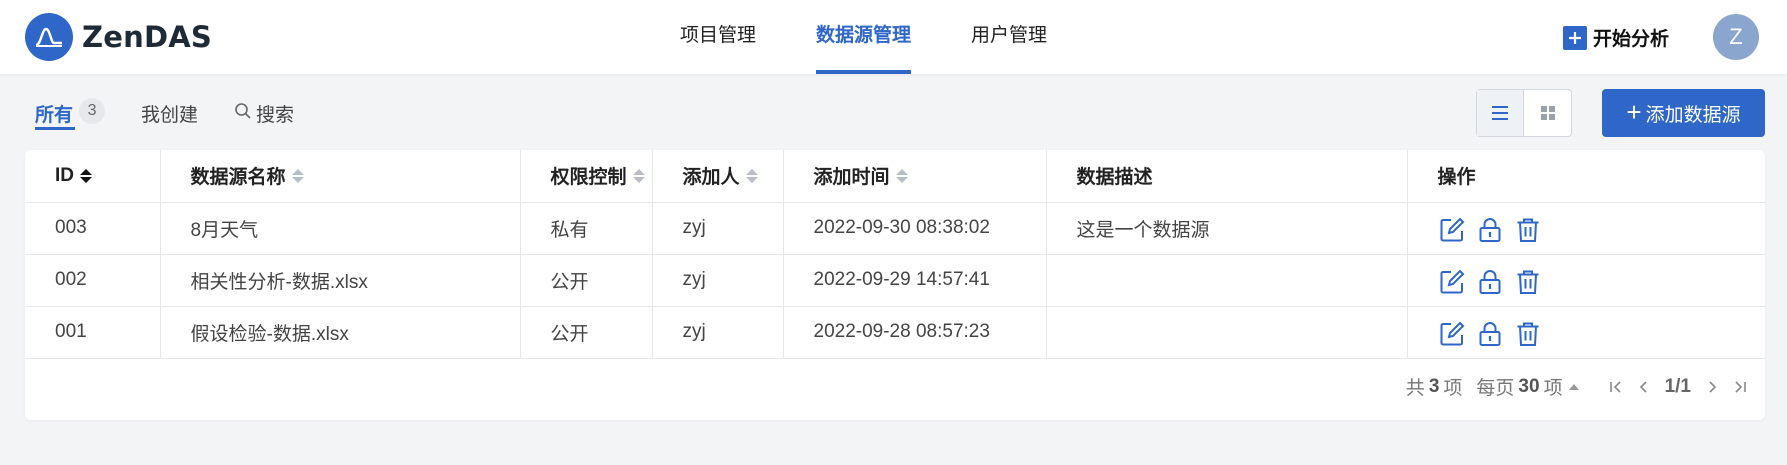 Image resolution: width=1787 pixels, height=465 pixels. I want to click on page-indicator: 1/1, so click(1677, 386).